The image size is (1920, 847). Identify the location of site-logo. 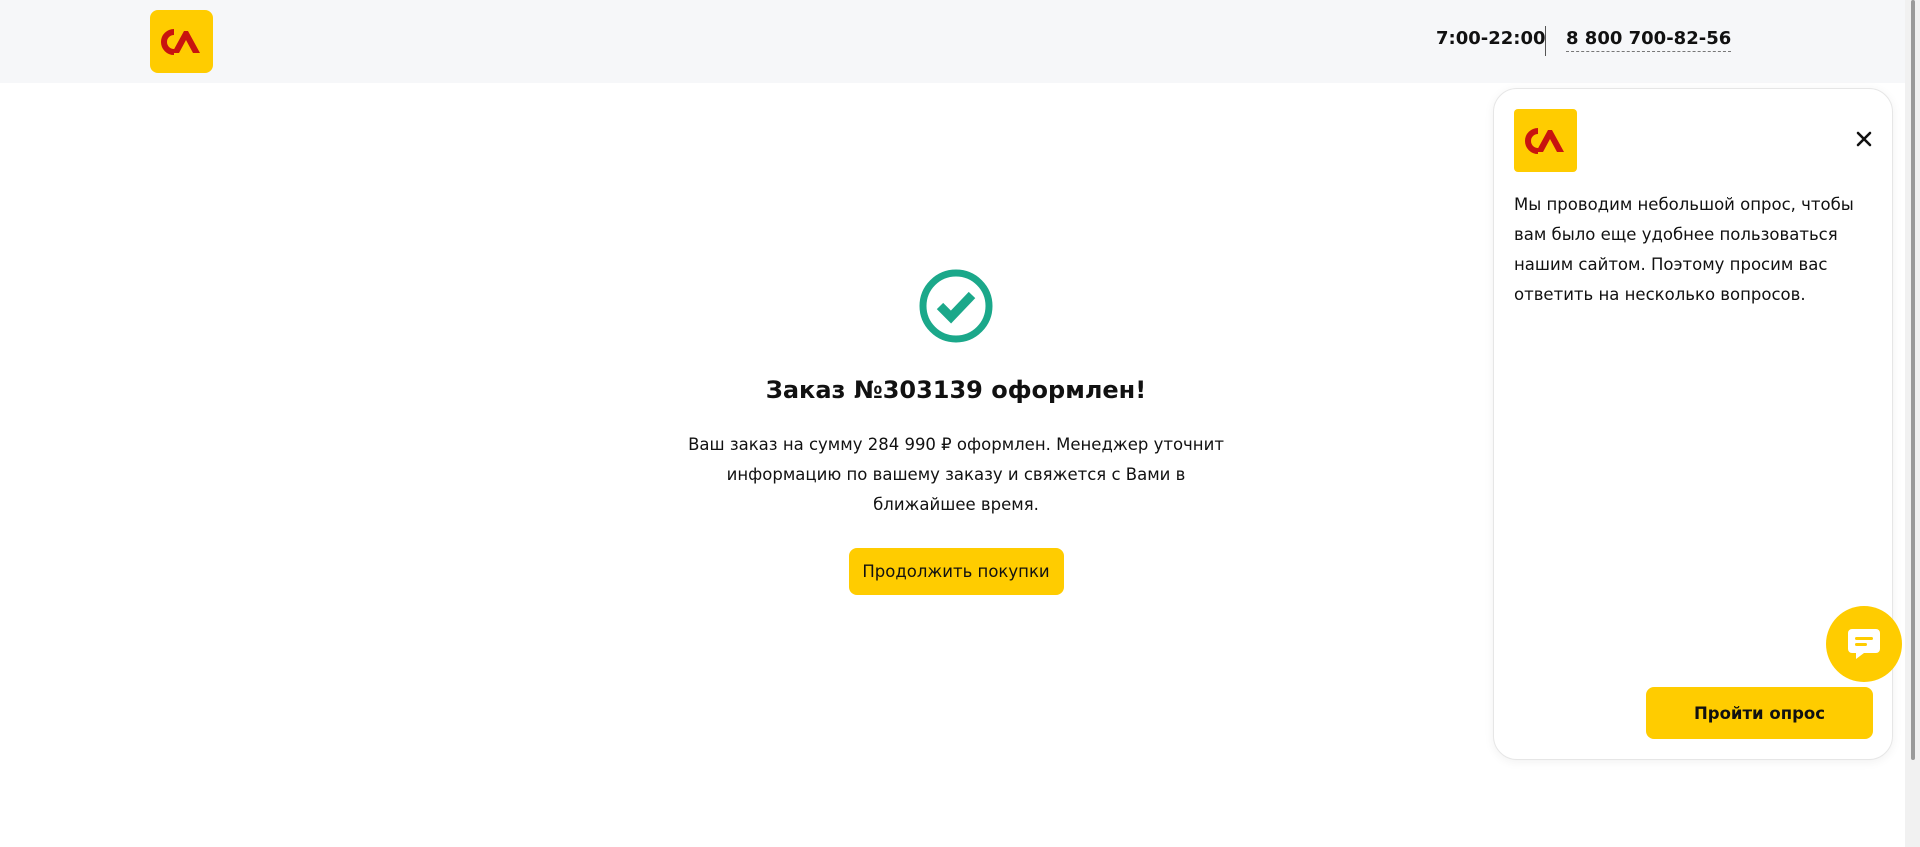
(181, 41).